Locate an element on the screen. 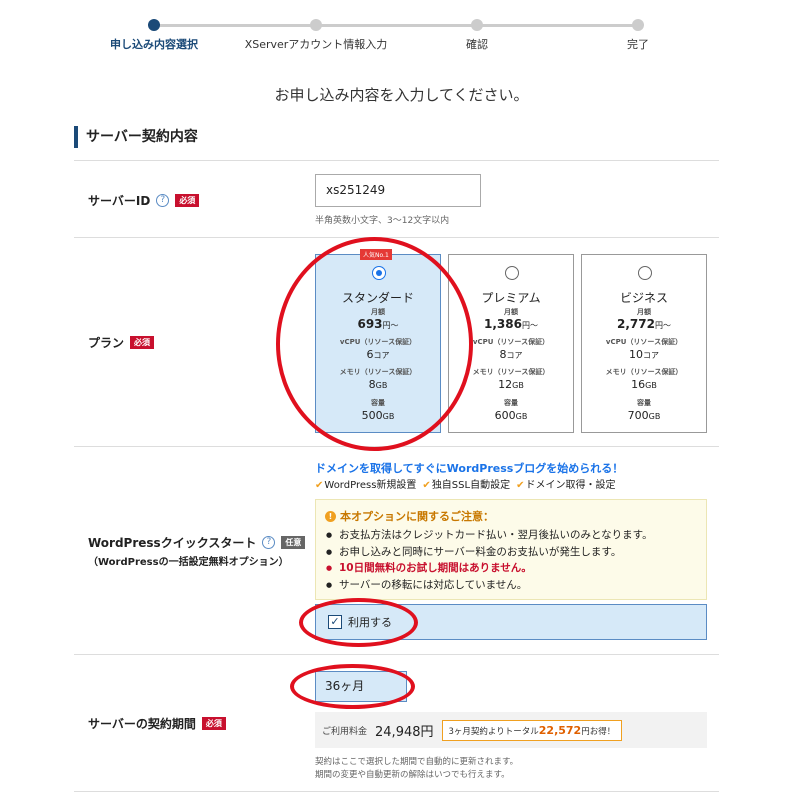  notice-item: お支払方法はクレジットカード払い・翌月後払いのみとなります。 is located at coordinates (511, 535).